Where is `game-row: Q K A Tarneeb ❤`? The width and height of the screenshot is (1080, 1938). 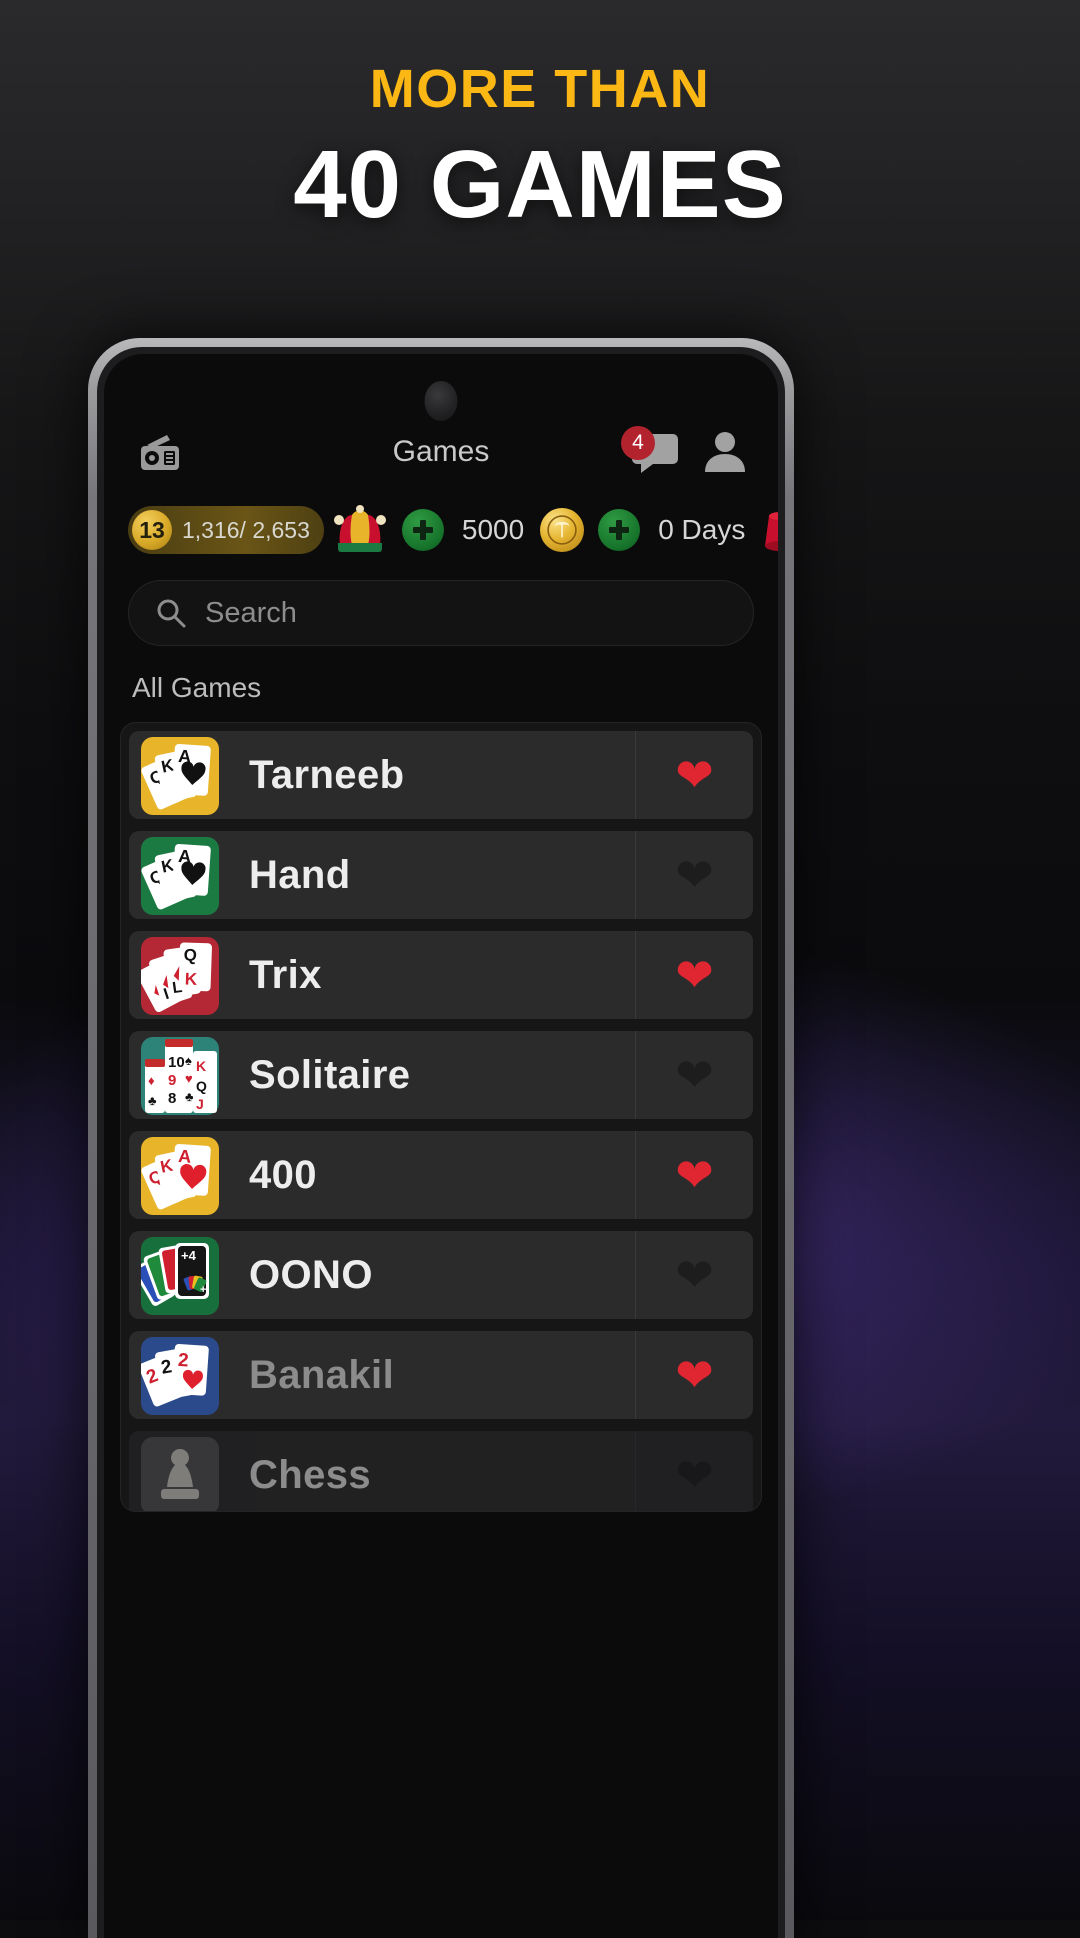
game-row: Q K A Tarneeb ❤ is located at coordinates (441, 775).